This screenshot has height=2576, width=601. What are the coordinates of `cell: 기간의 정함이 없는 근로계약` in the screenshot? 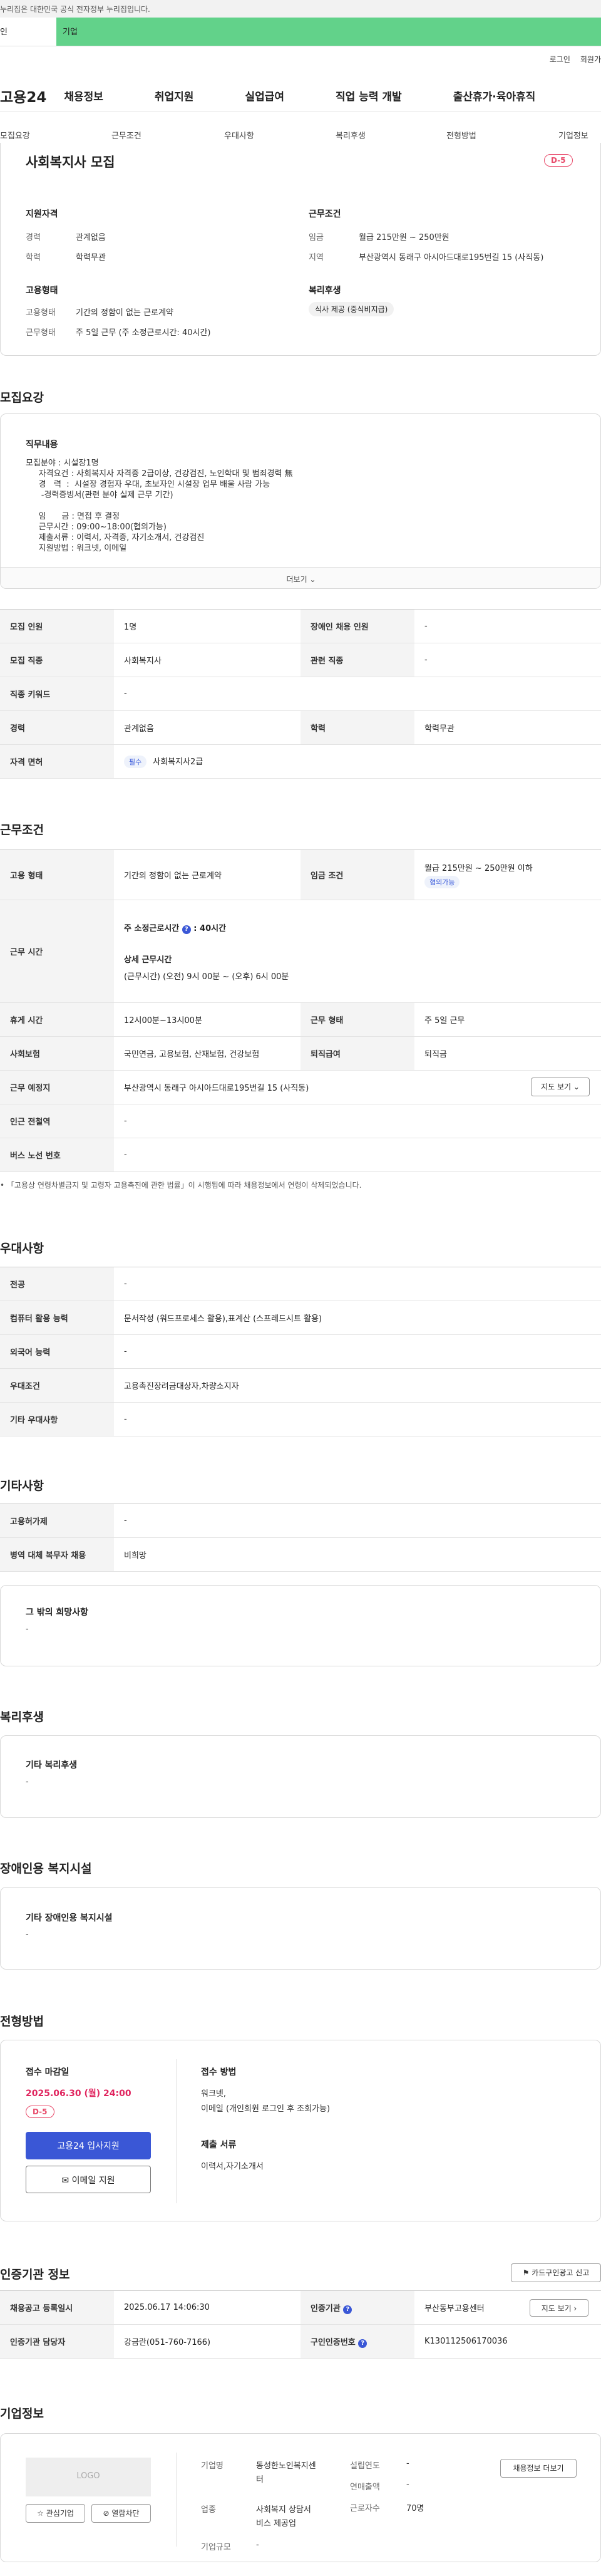 It's located at (207, 874).